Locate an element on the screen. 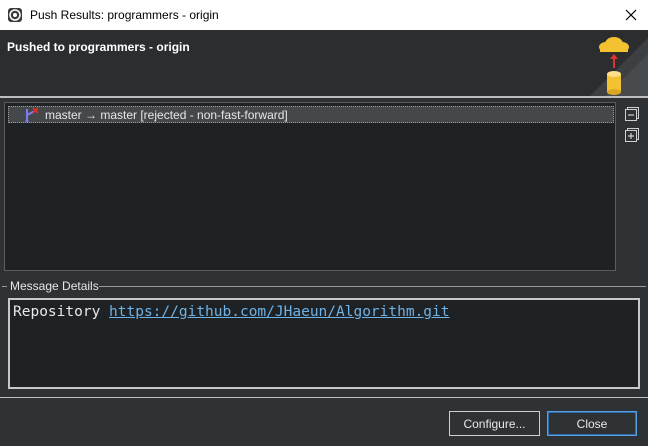 Image resolution: width=648 pixels, height=446 pixels. button-bar-separator is located at coordinates (324, 397).